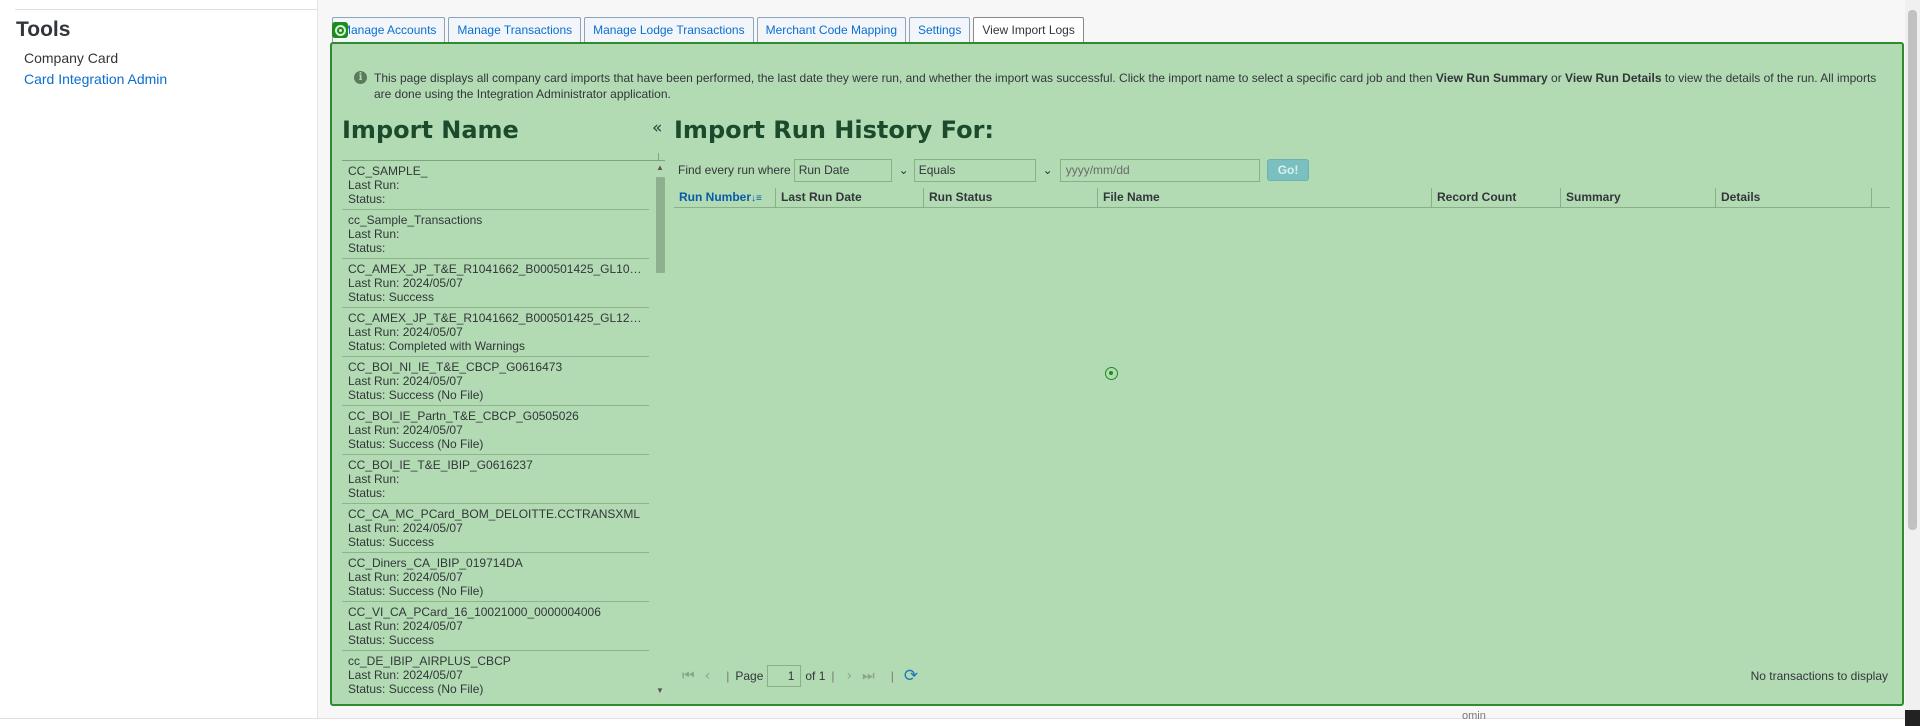 The height and width of the screenshot is (726, 1920). Describe the element at coordinates (166, 9) in the screenshot. I see `sidebar-divider` at that location.